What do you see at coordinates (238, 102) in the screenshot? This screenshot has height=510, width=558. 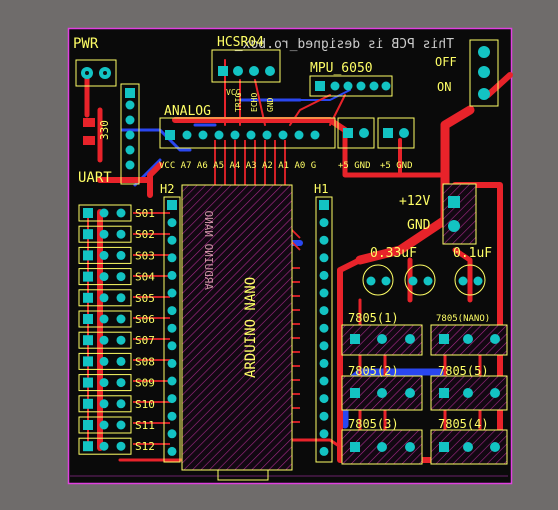 I see `hc-pin-trig: TRIG` at bounding box center [238, 102].